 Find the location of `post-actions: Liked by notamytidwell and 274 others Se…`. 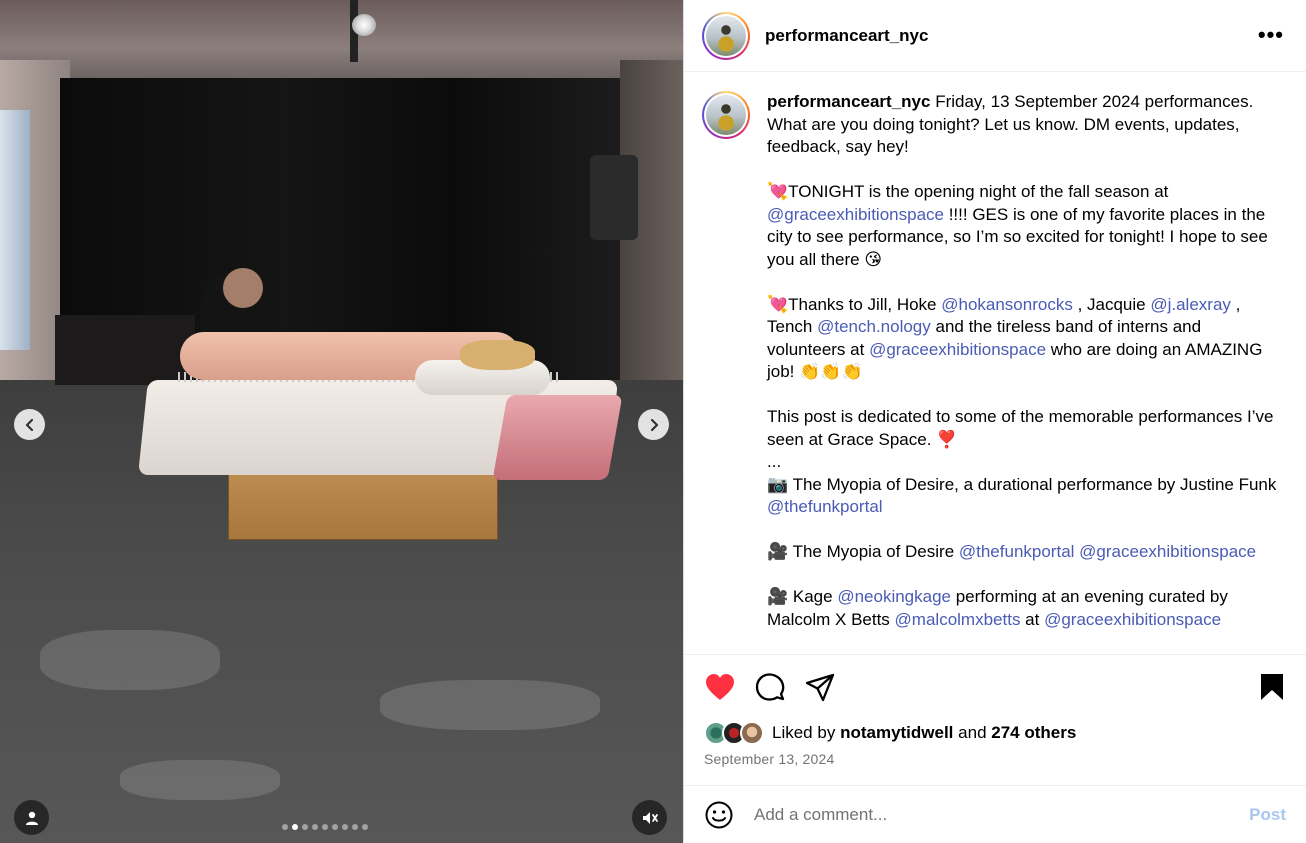

post-actions: Liked by notamytidwell and 274 others Se… is located at coordinates (995, 719).